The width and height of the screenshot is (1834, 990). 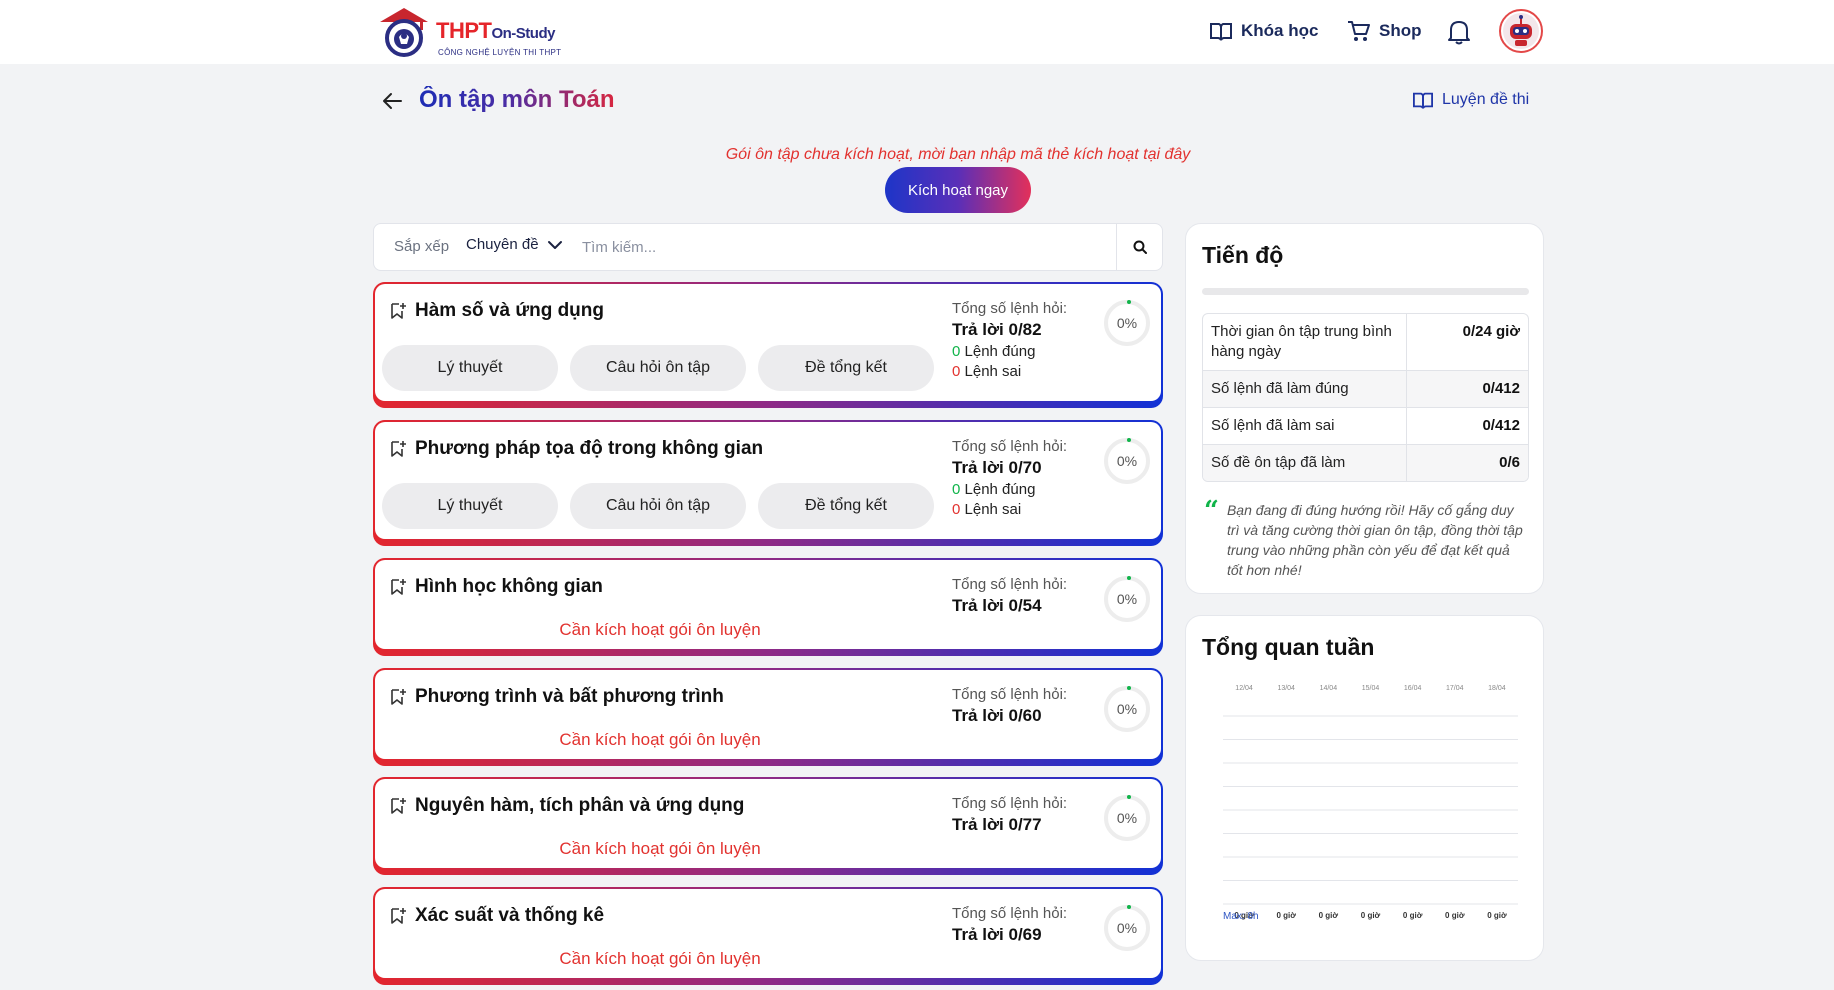 I want to click on logo-tagline: CÔNG NGHỆ LUYỆN THI THPT, so click(x=500, y=52).